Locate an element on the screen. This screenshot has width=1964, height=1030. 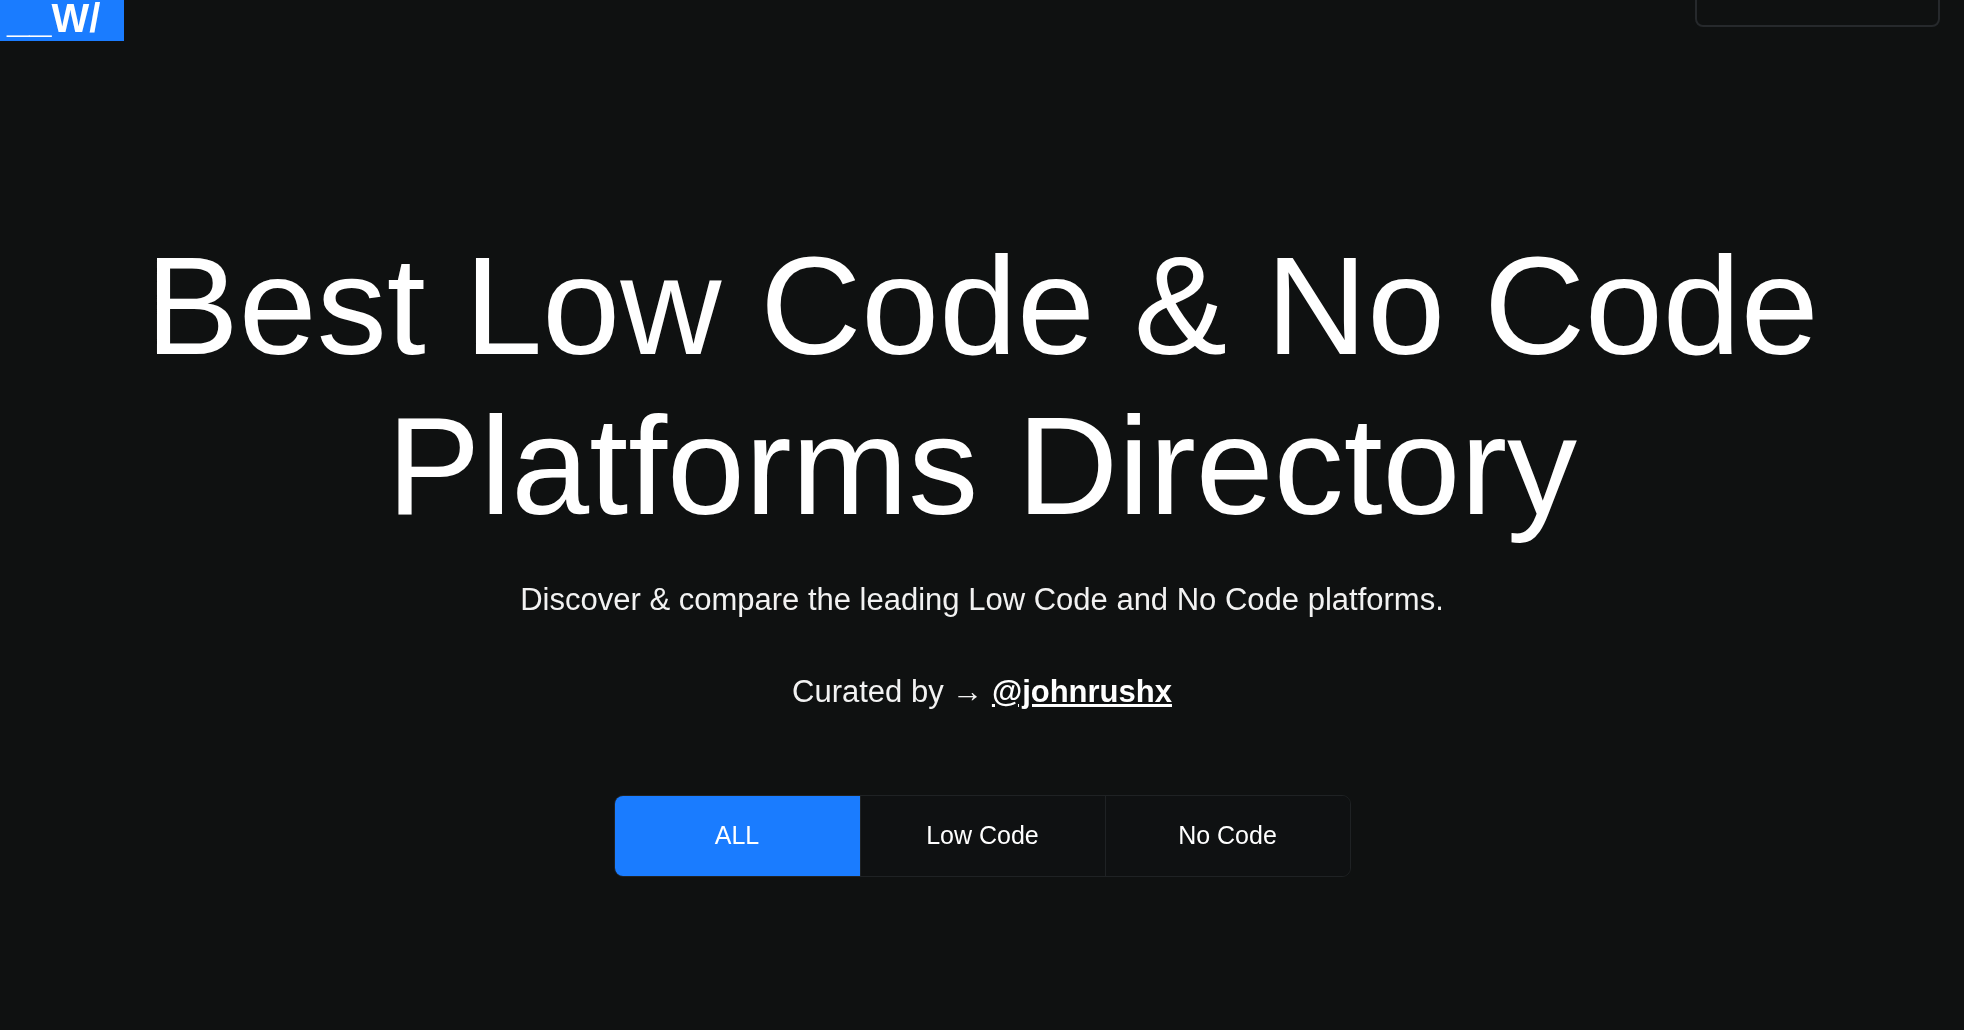
logo-text: __W/ is located at coordinates (54, 19).